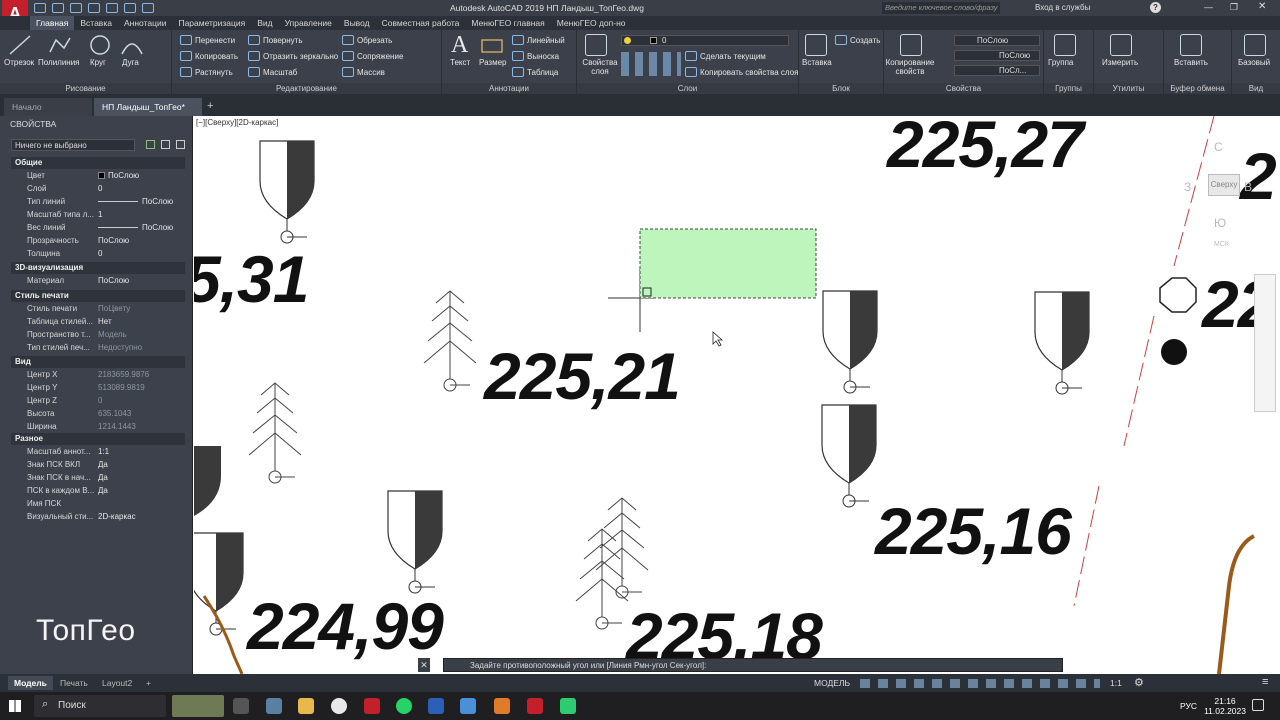 The width and height of the screenshot is (1280, 720). What do you see at coordinates (98, 227) in the screenshot?
I see `prop-row: Вес линий ПоСлою` at bounding box center [98, 227].